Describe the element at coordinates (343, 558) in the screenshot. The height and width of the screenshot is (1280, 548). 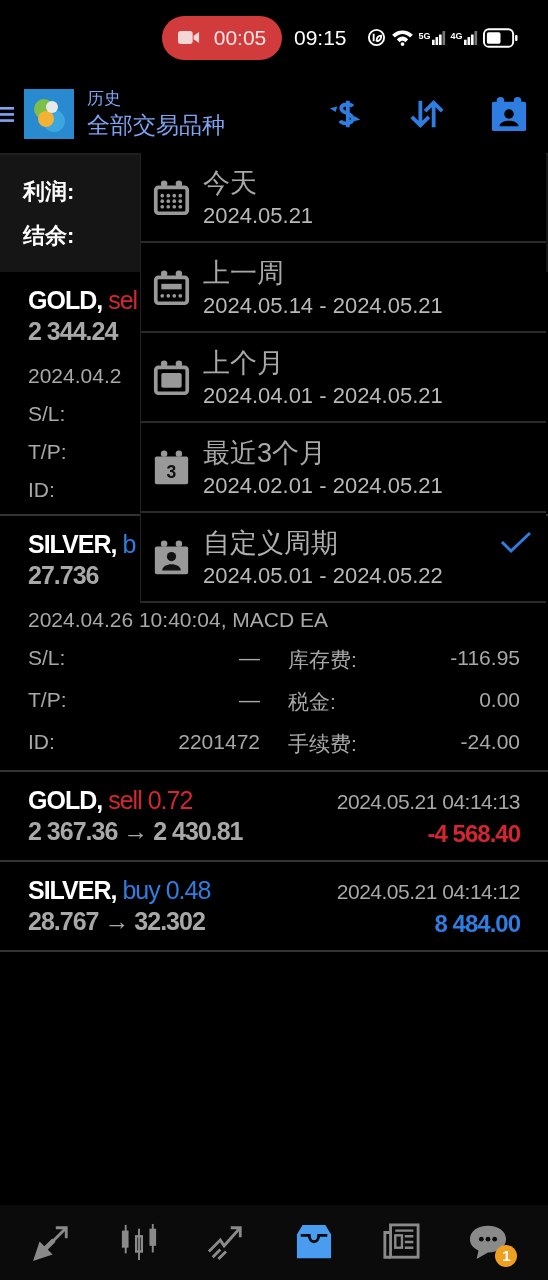
I see `period-option: 自定义周期 2024.05.01 - 2024.05.22` at that location.